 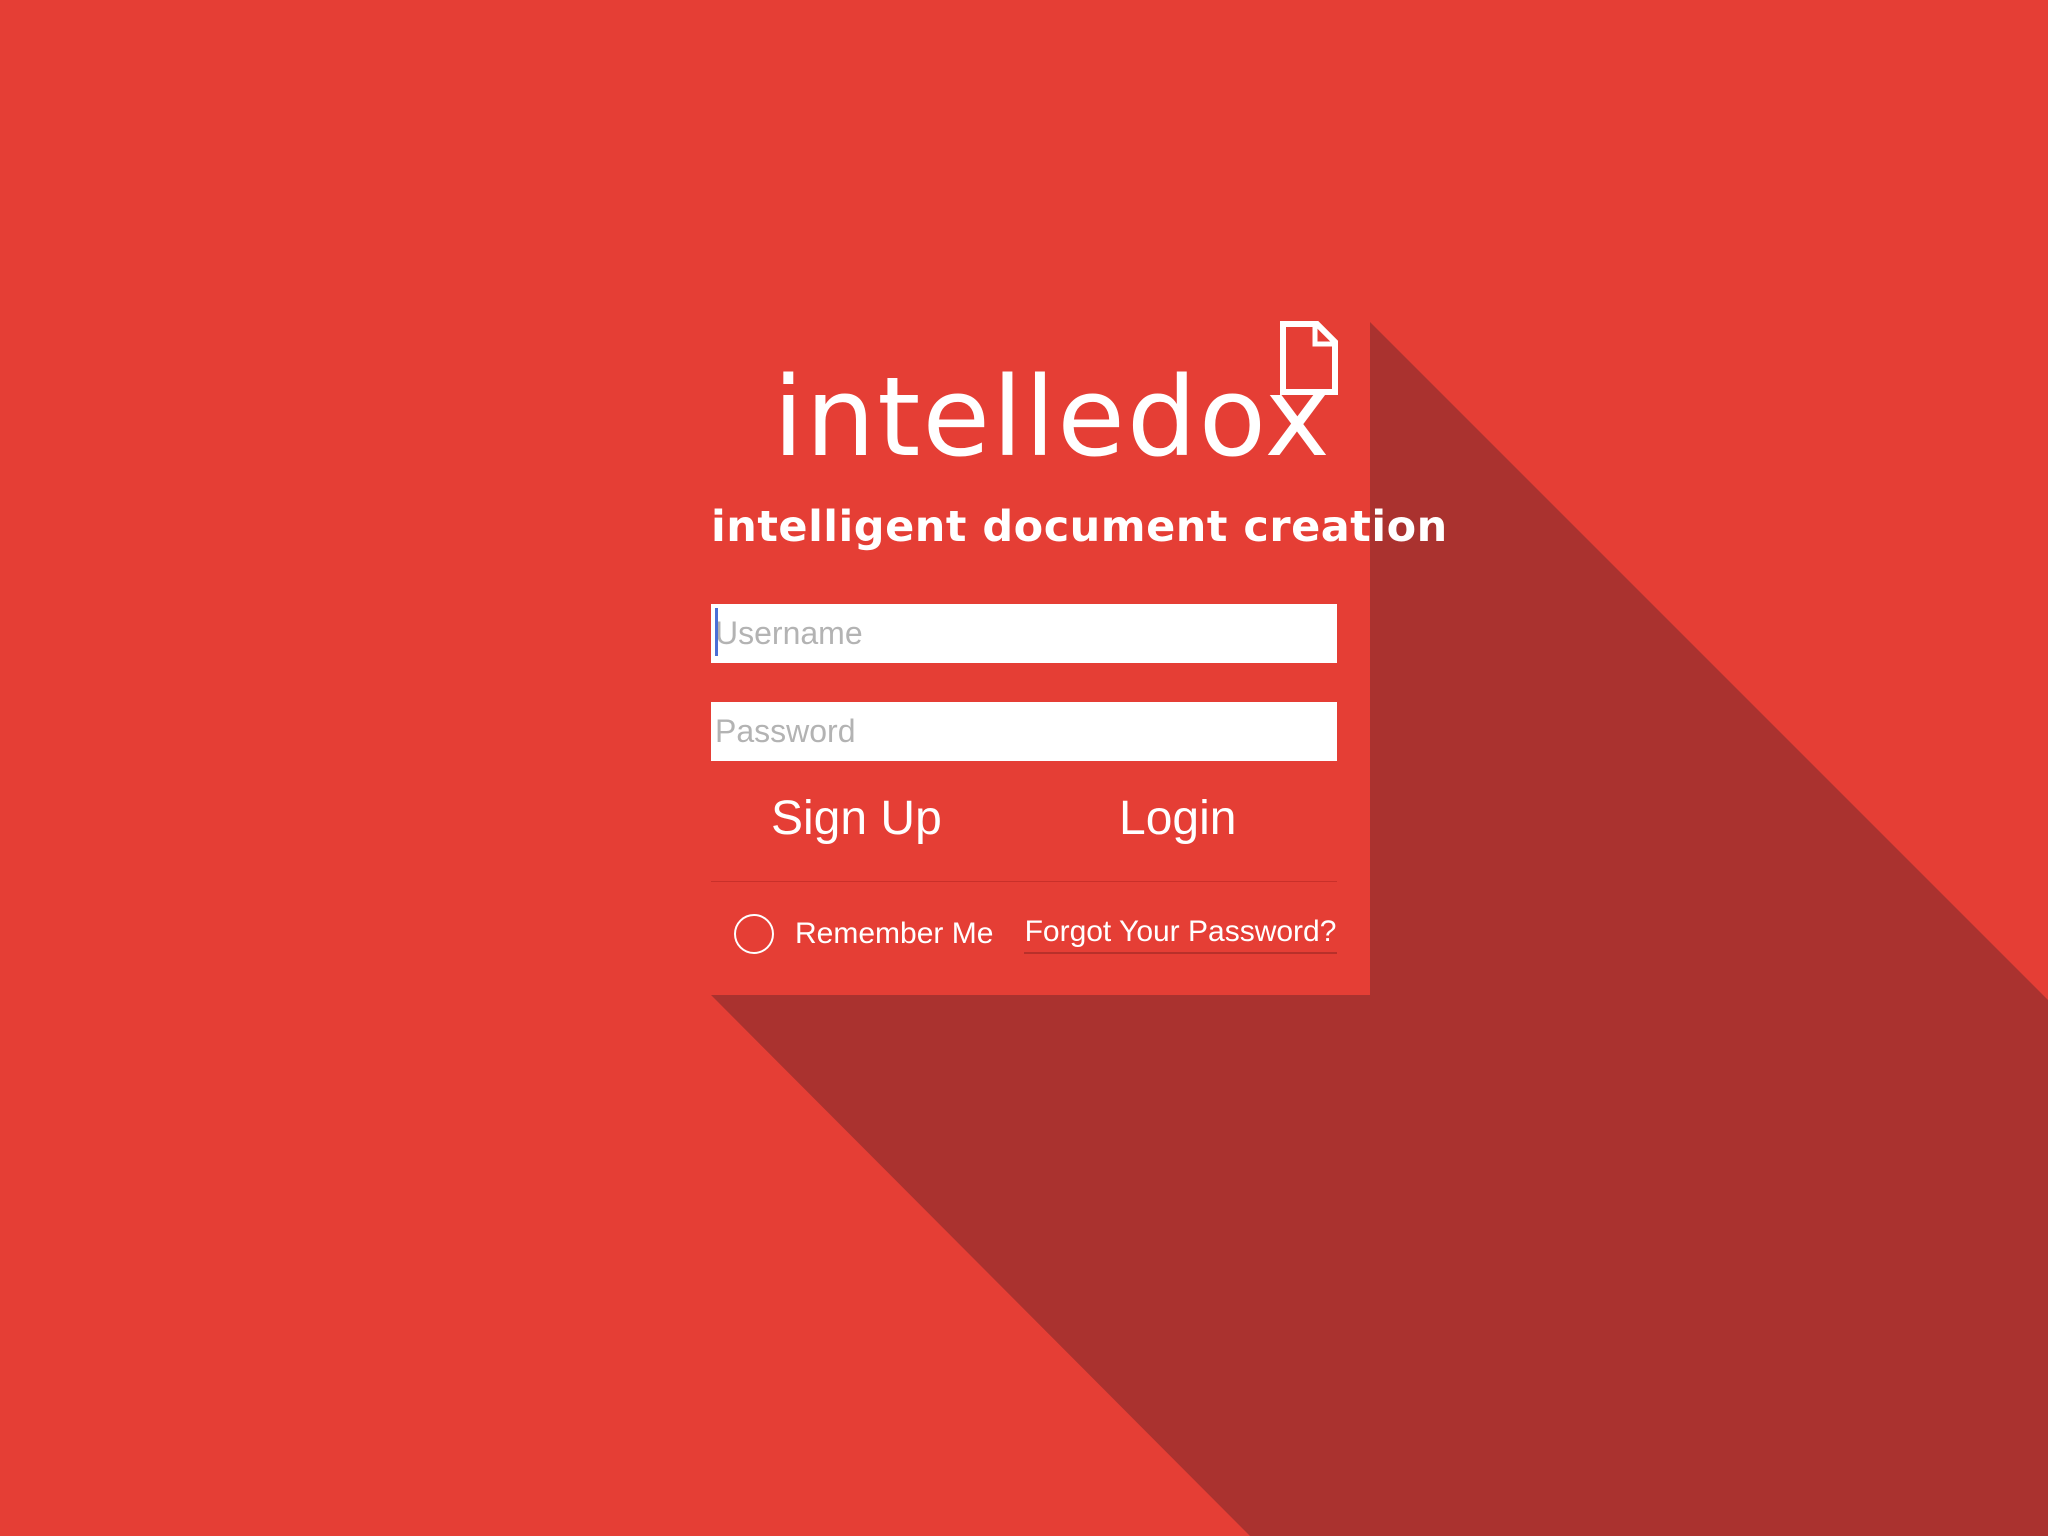 I want to click on text-caret, so click(x=716, y=632).